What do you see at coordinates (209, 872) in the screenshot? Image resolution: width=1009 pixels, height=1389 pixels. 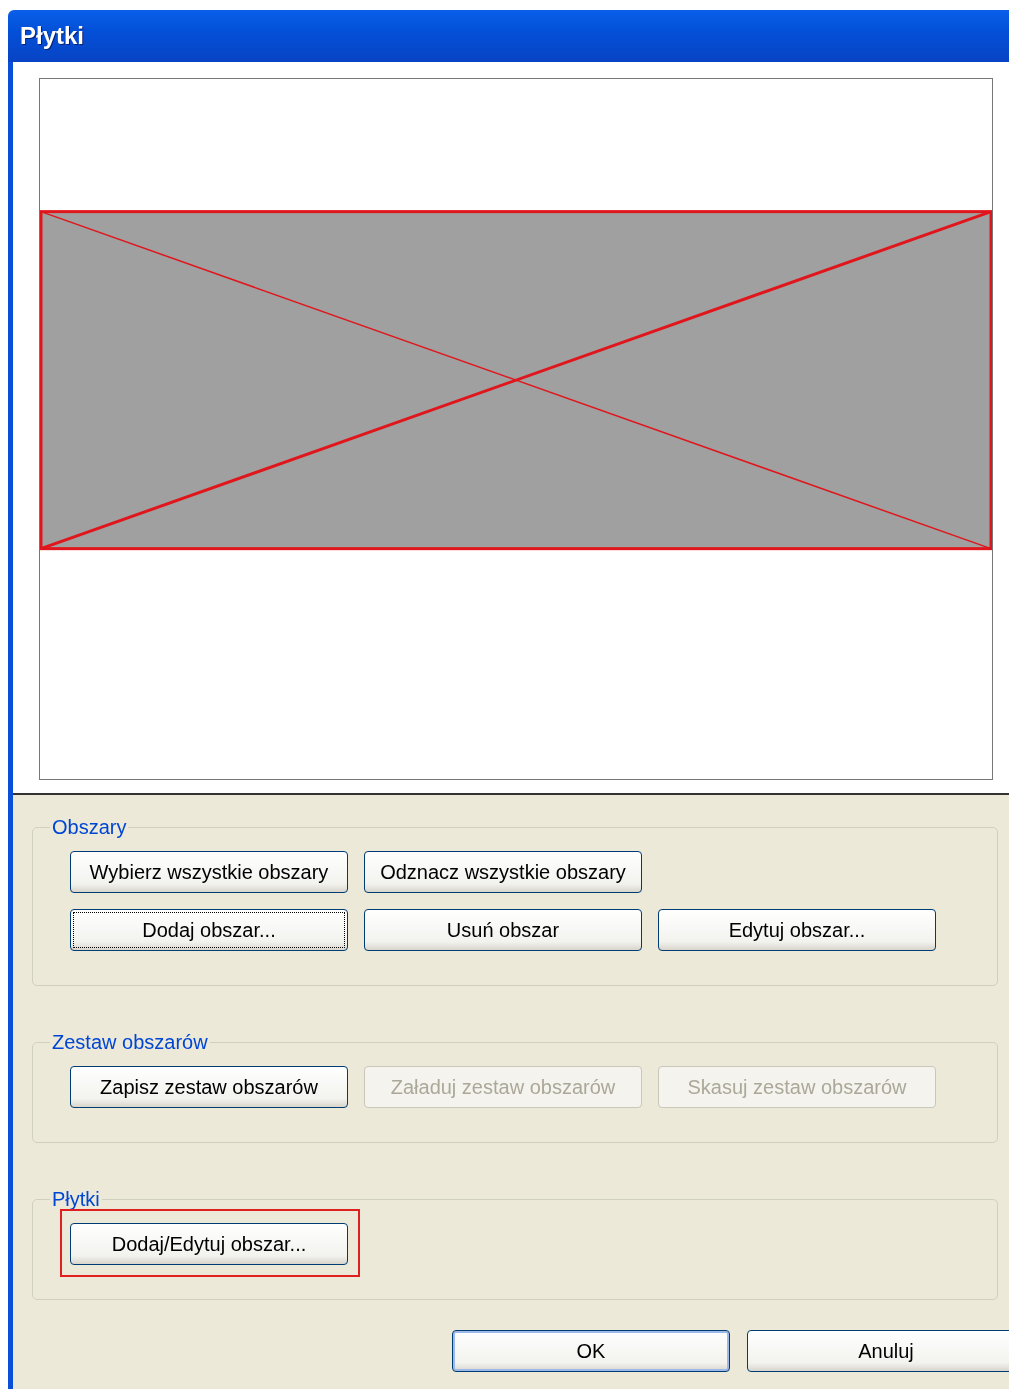 I see `action-button: Wybierz wszystkie obszary` at bounding box center [209, 872].